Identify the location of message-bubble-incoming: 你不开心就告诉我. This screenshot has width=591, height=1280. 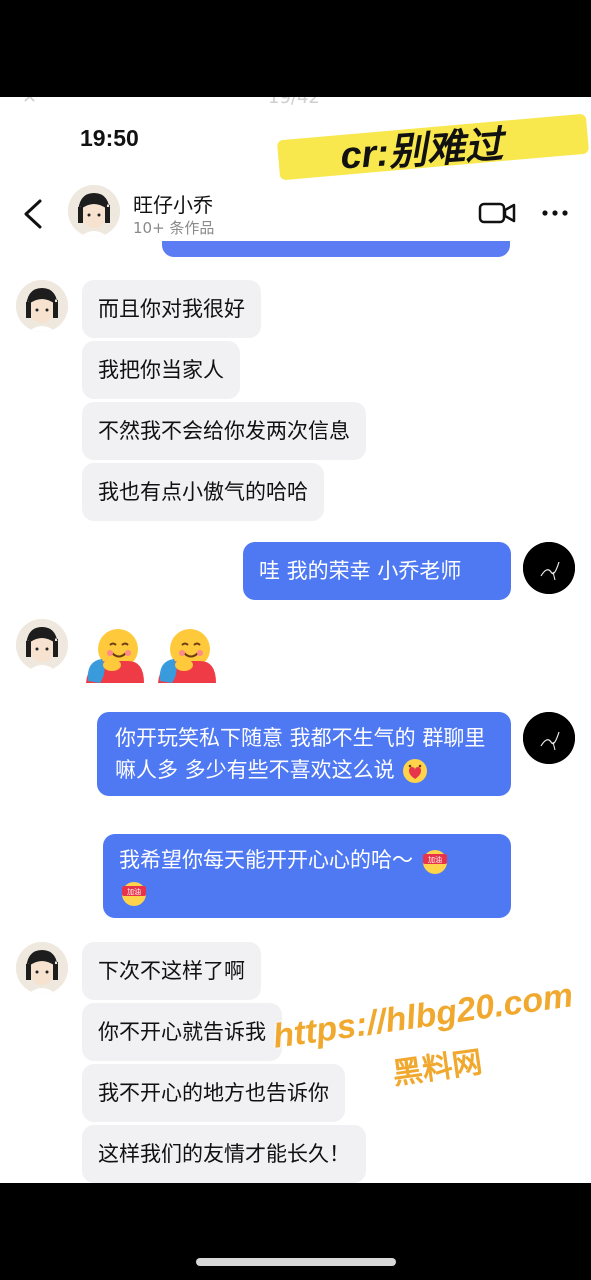
(182, 1032).